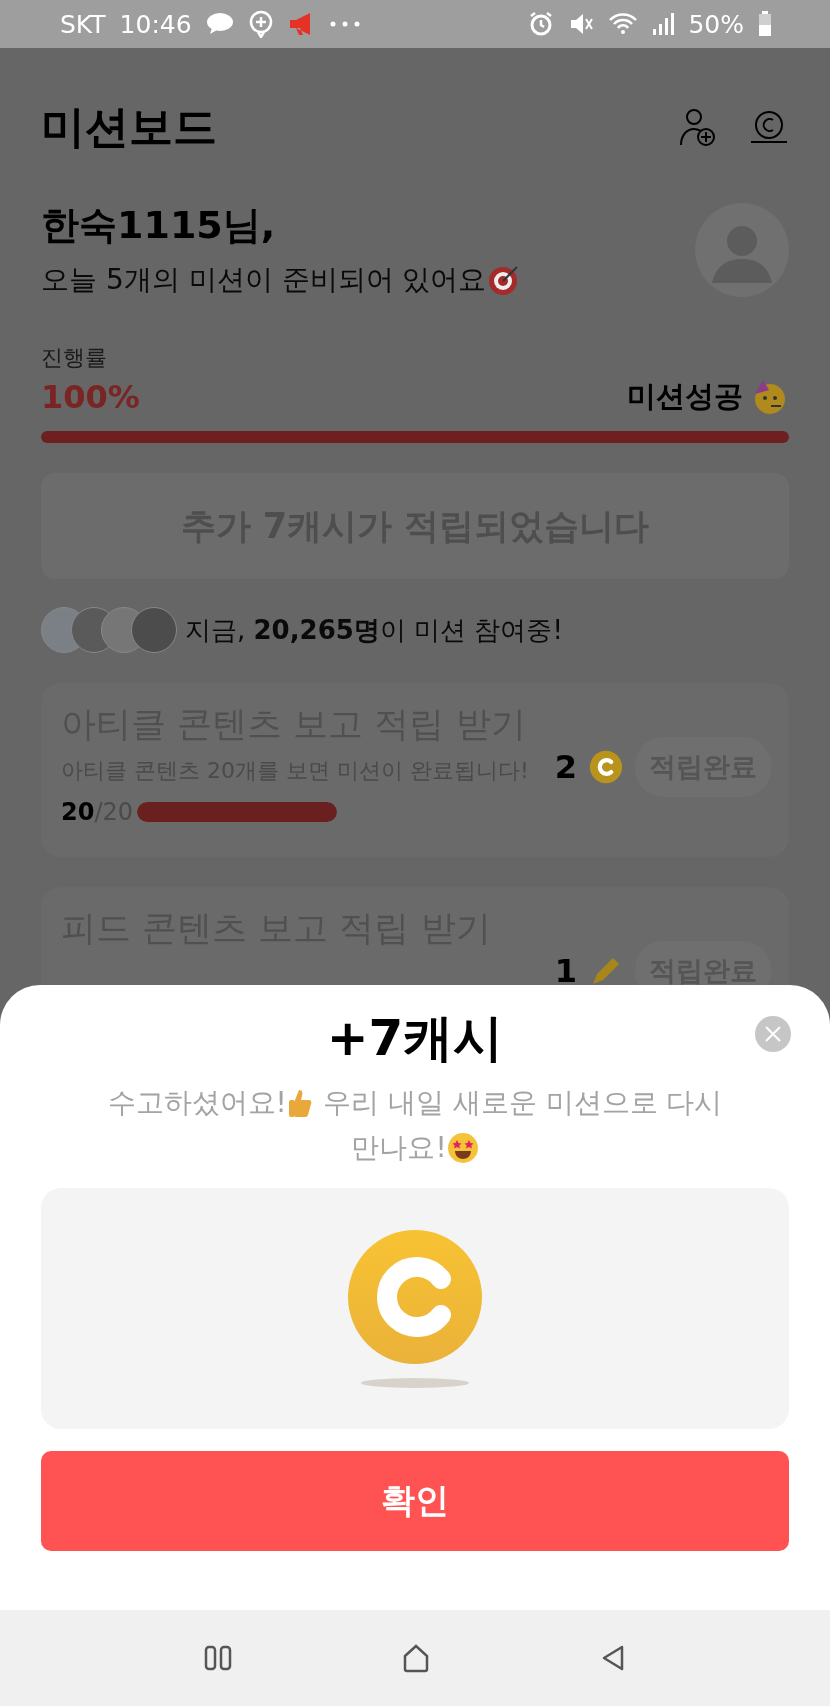  Describe the element at coordinates (504, 280) in the screenshot. I see `target-icon` at that location.